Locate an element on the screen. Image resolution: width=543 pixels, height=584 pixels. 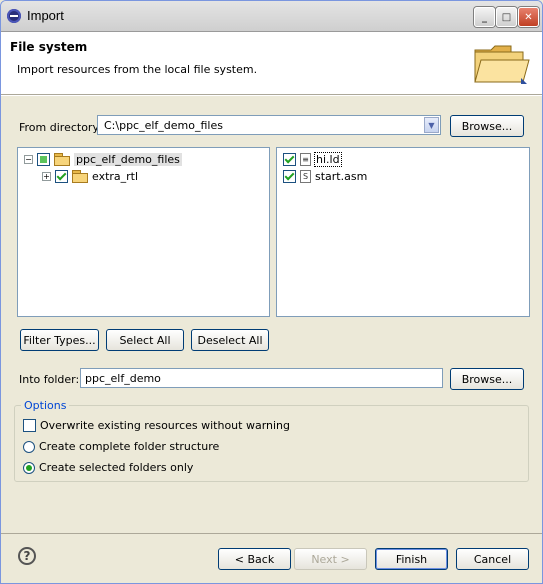
into-folder-value: ppc_elf_demo is located at coordinates (123, 378).